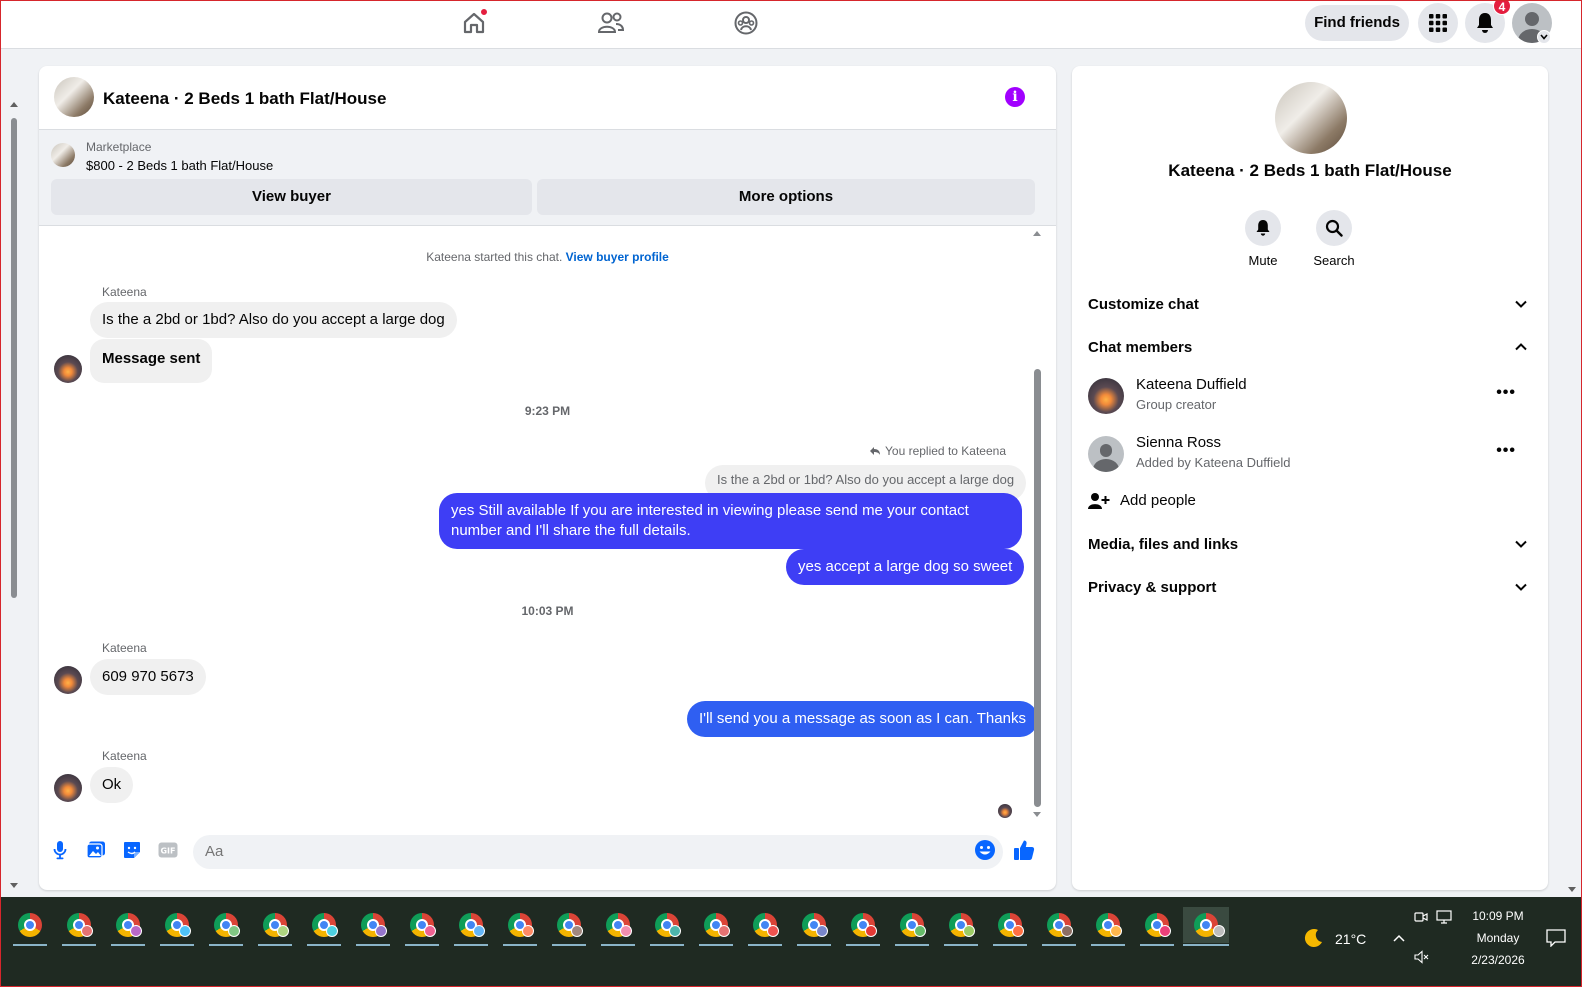 Image resolution: width=1582 pixels, height=987 pixels. Describe the element at coordinates (875, 451) in the screenshot. I see `reply-icon` at that location.